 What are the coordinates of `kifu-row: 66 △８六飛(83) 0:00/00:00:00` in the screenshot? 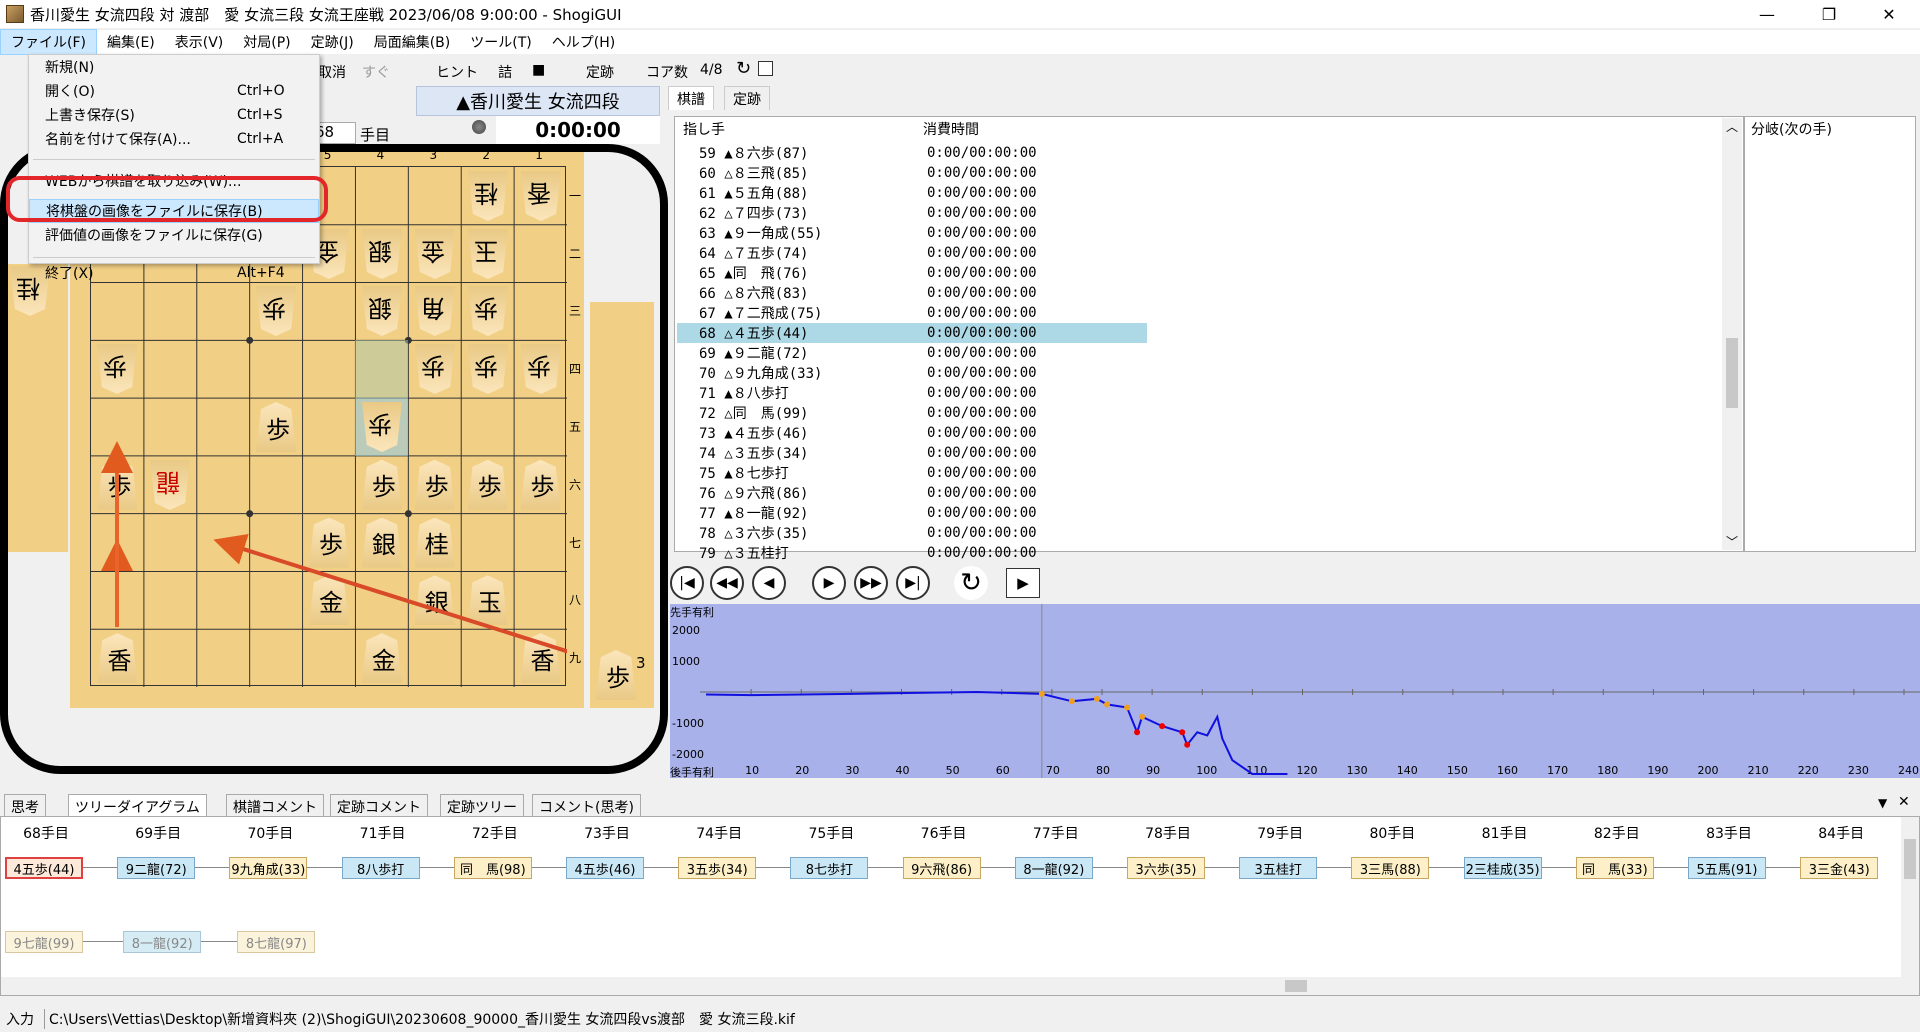 It's located at (912, 293).